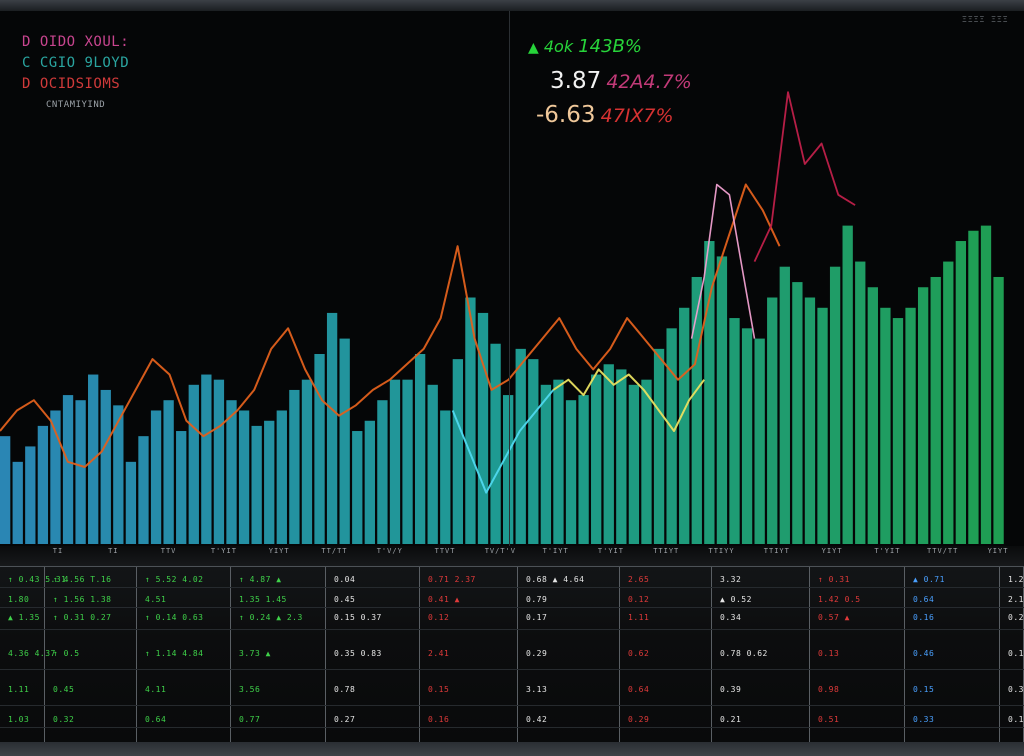 This screenshot has height=756, width=1024. What do you see at coordinates (76, 63) in the screenshot?
I see `legend-entry-2: C CGIO 9LOYD` at bounding box center [76, 63].